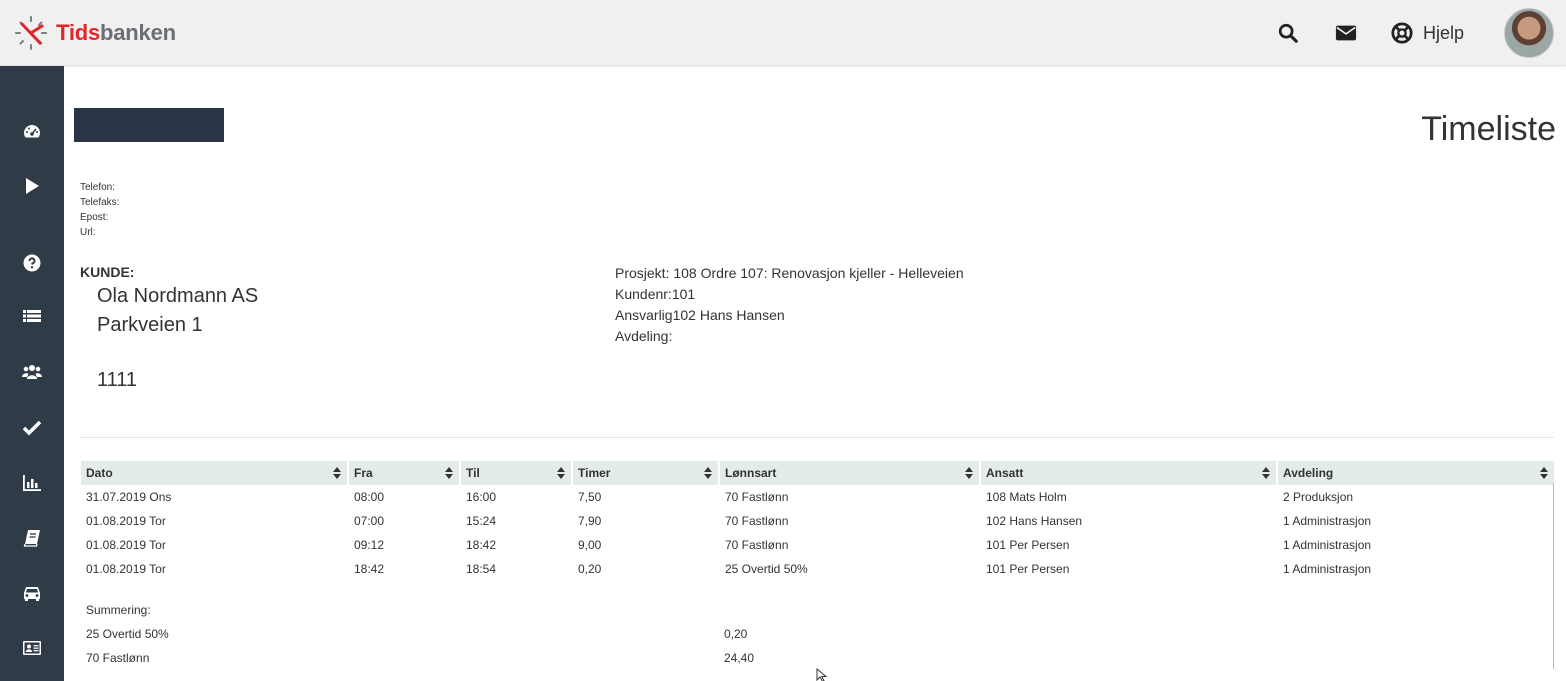  I want to click on brand-name-part1: Tids, so click(78, 32).